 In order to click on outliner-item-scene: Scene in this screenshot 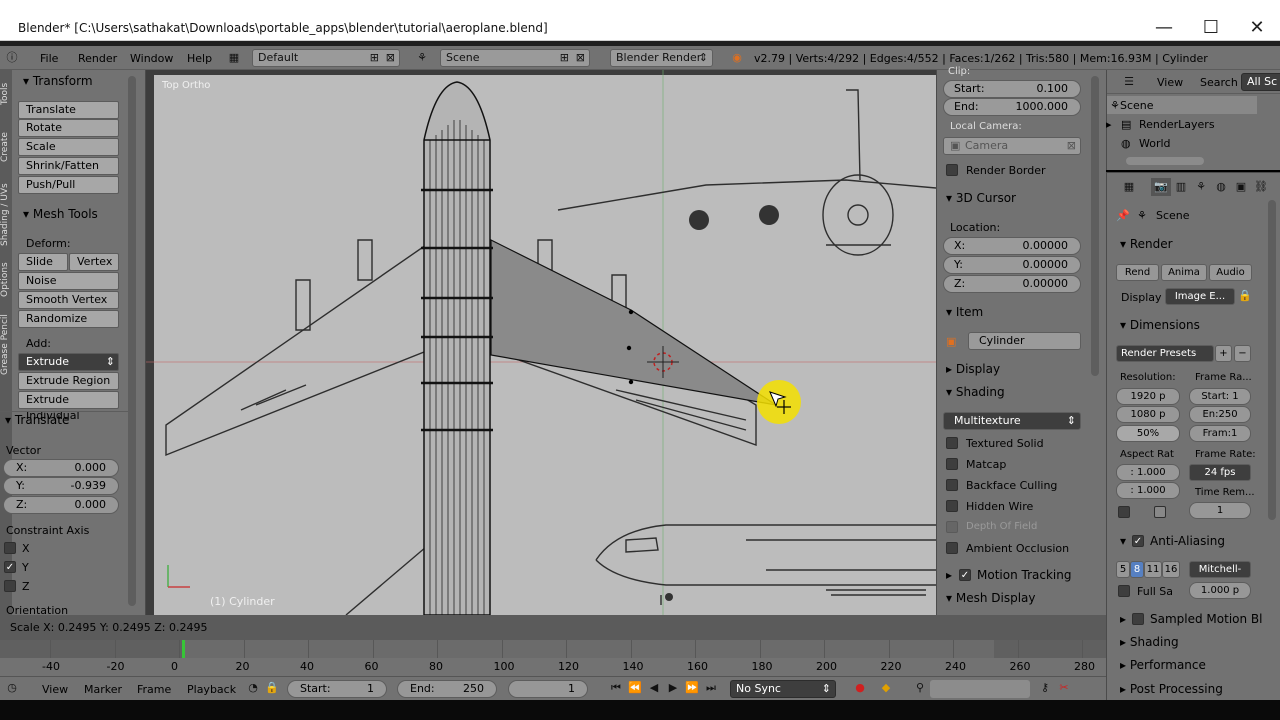, I will do `click(1137, 105)`.